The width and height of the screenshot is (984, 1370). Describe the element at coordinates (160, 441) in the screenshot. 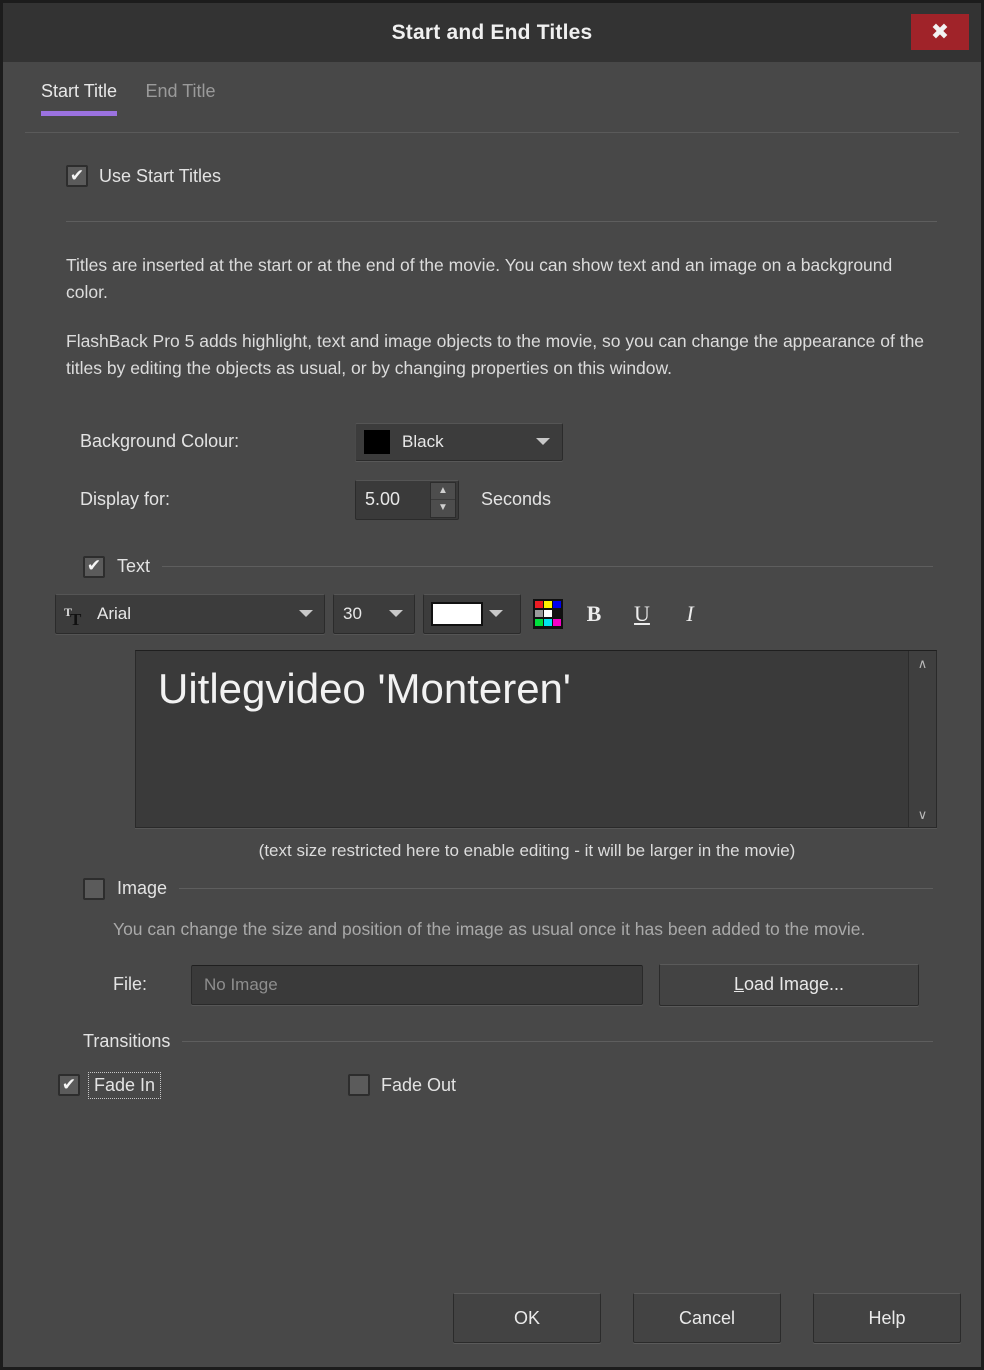

I see `background-colour-label: Background Colour:` at that location.